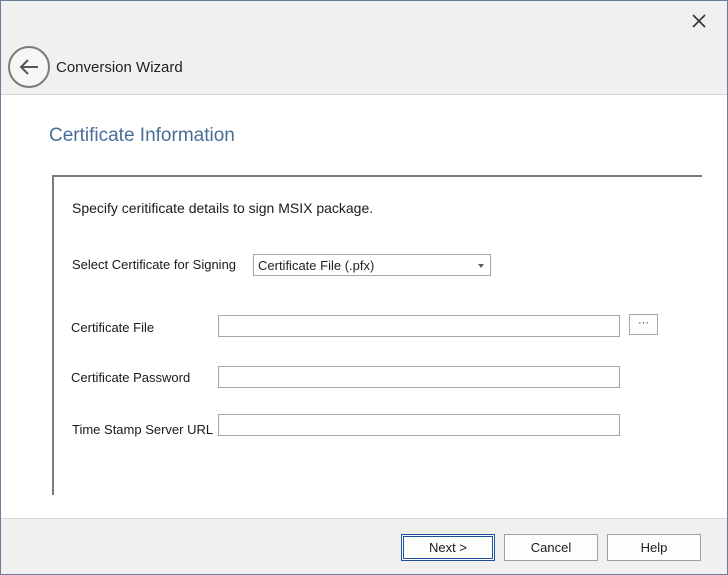  I want to click on certificate-type-dropdown: Certificate File (.pfx), so click(372, 265).